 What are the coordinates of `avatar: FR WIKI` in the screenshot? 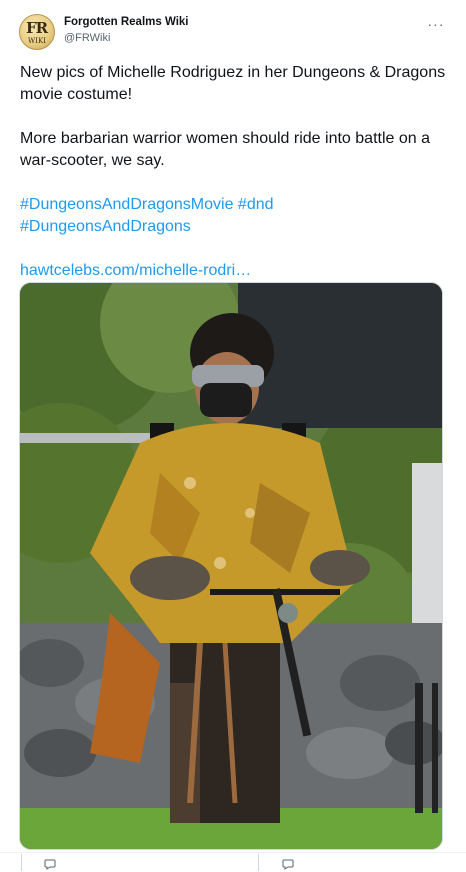 It's located at (37, 32).